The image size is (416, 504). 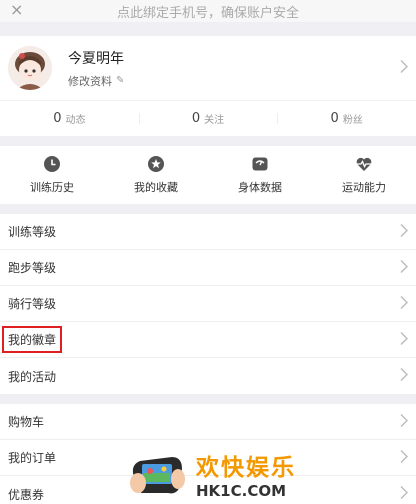 I want to click on my-favorites-label: 我的收藏, so click(x=156, y=187).